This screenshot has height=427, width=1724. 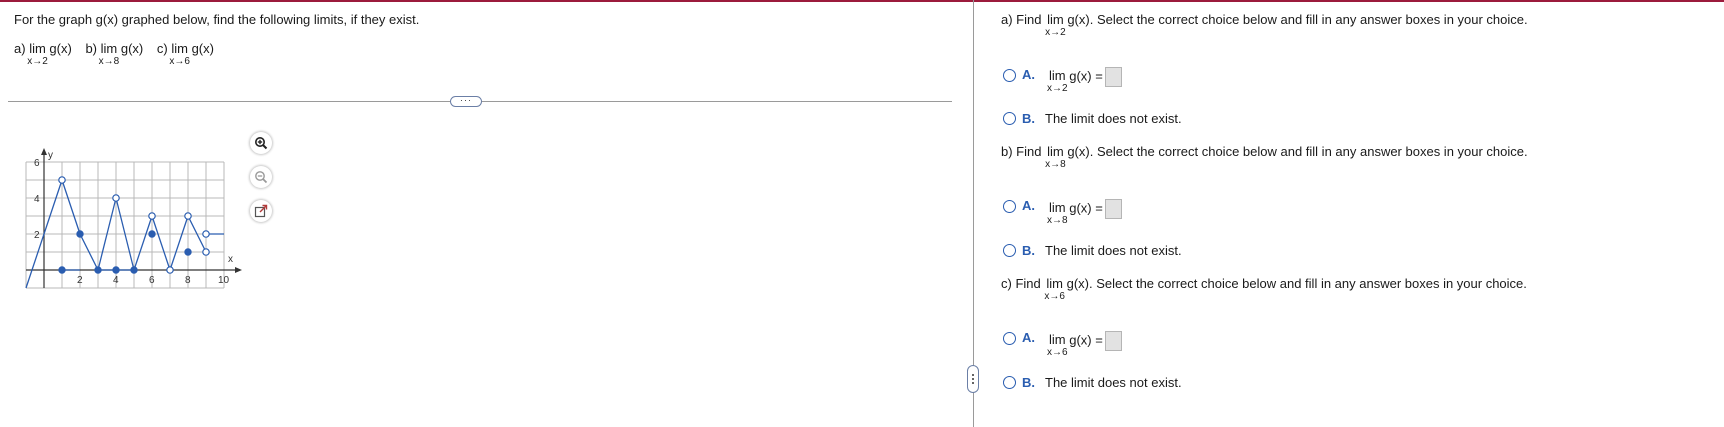 I want to click on y-axis-label: y, so click(x=50, y=155).